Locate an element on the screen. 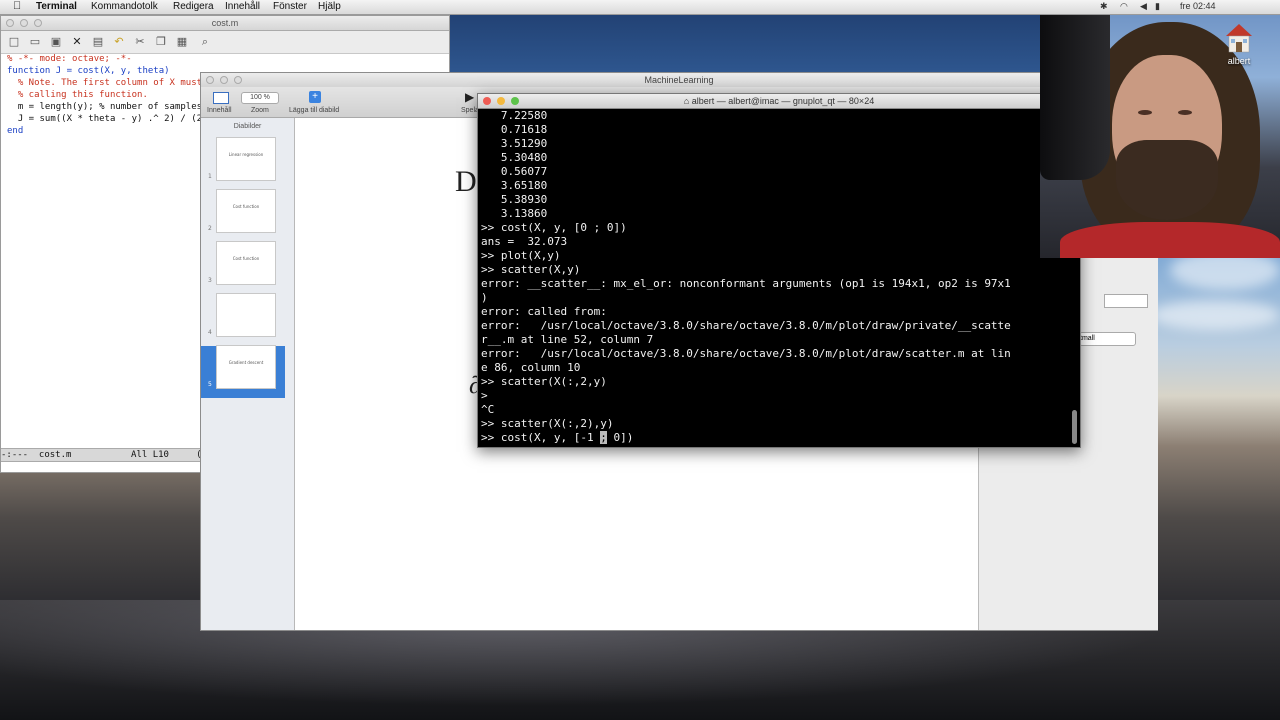  terminal-line: >> plot(X,y) is located at coordinates (521, 255).